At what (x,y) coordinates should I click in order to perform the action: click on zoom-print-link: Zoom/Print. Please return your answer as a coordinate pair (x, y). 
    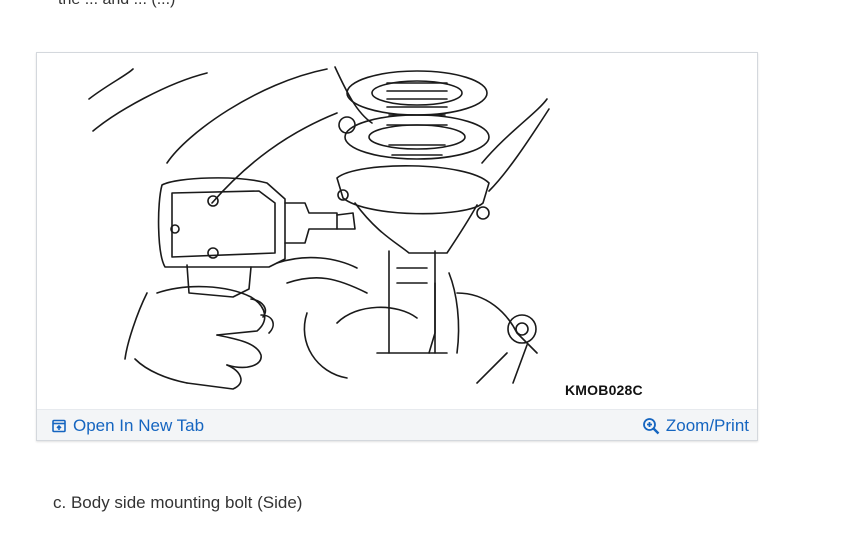
    Looking at the image, I should click on (695, 426).